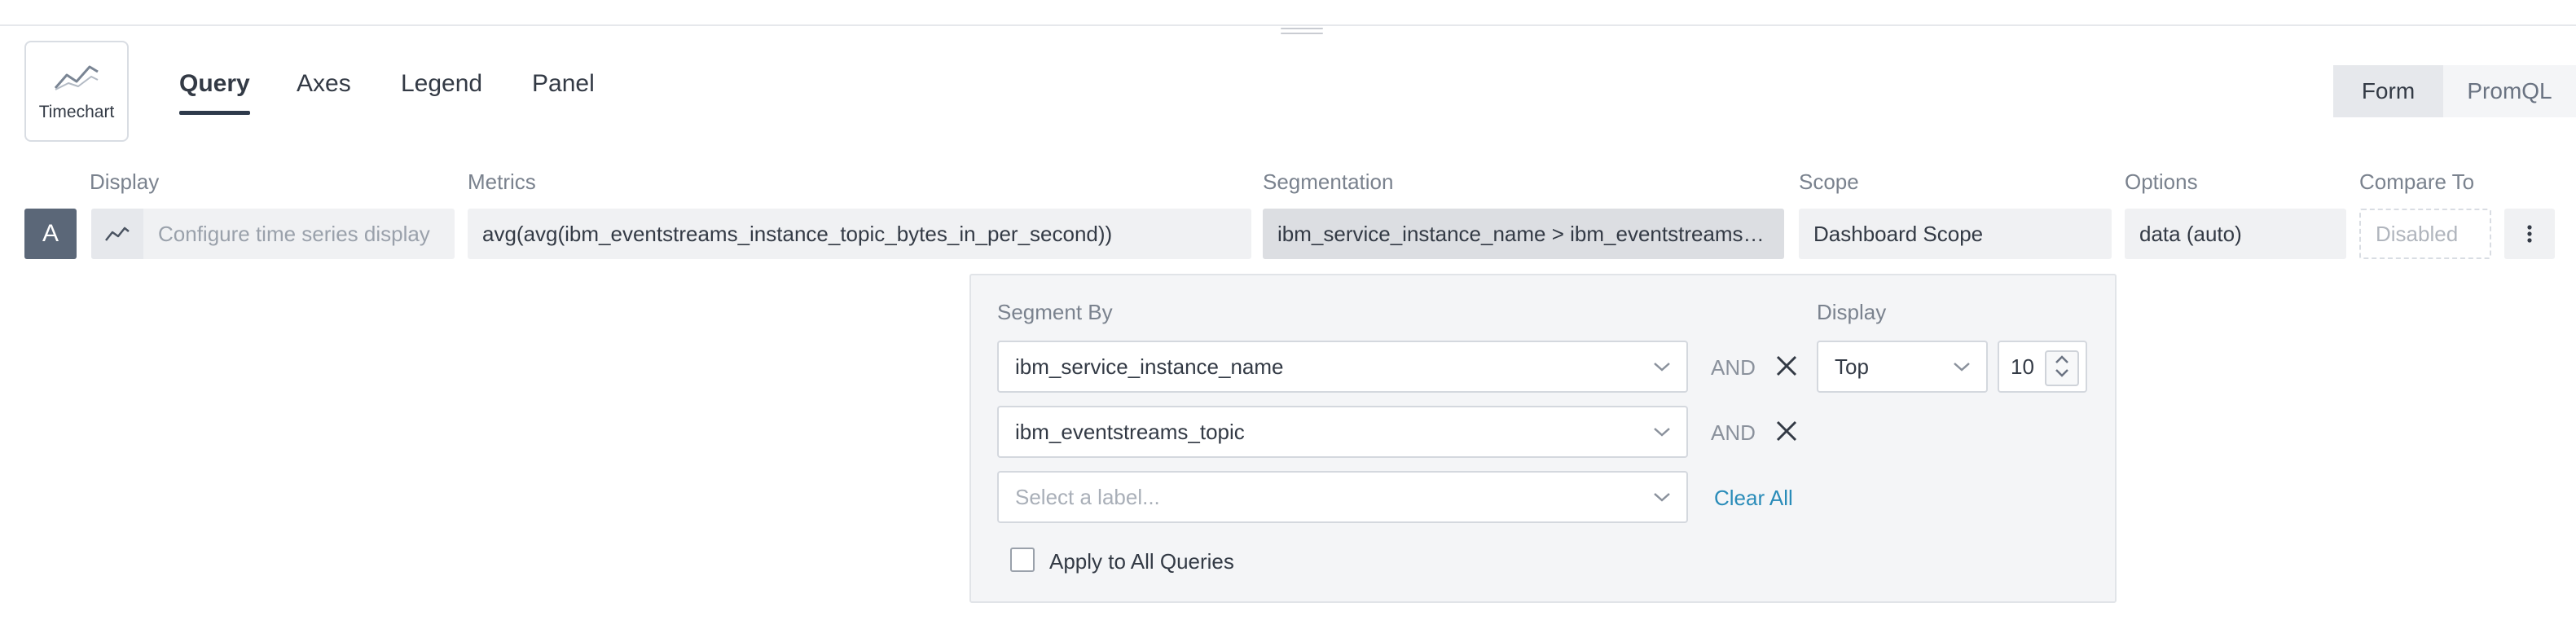 This screenshot has height=629, width=2576. I want to click on column-header-segmentation: Segmentation, so click(1328, 181).